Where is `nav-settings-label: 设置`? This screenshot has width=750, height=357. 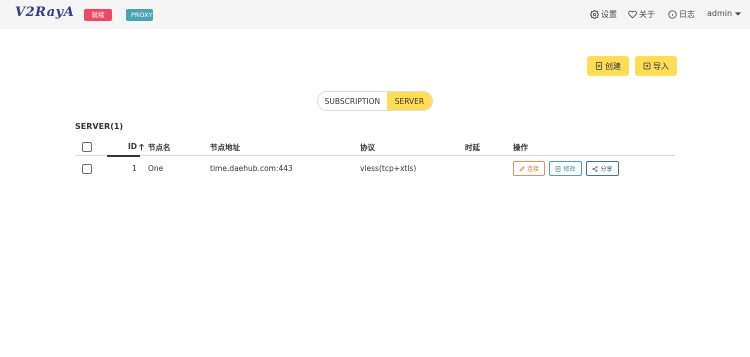
nav-settings-label: 设置 is located at coordinates (609, 14).